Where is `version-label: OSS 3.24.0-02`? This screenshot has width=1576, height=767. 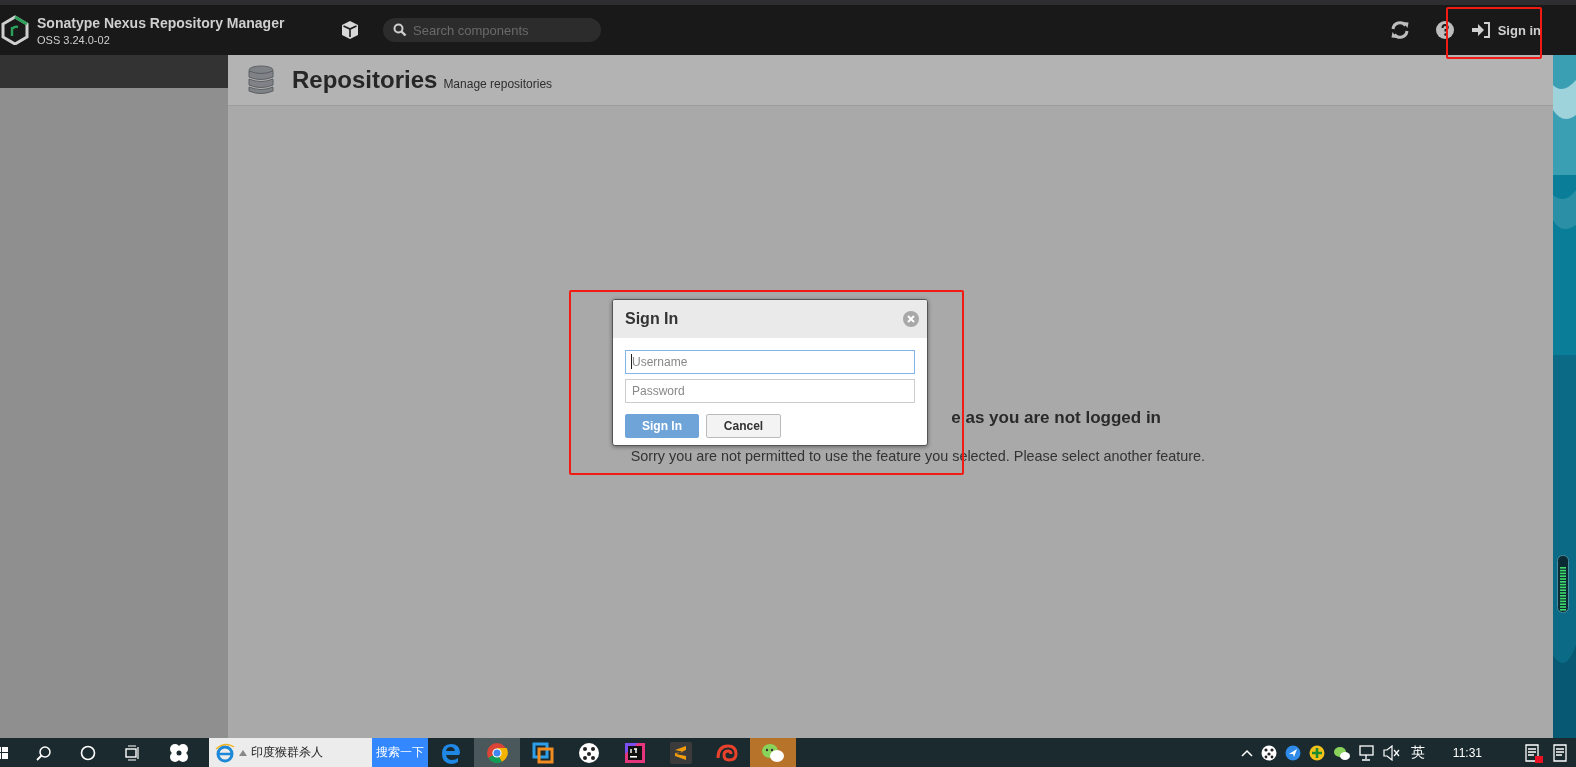 version-label: OSS 3.24.0-02 is located at coordinates (74, 39).